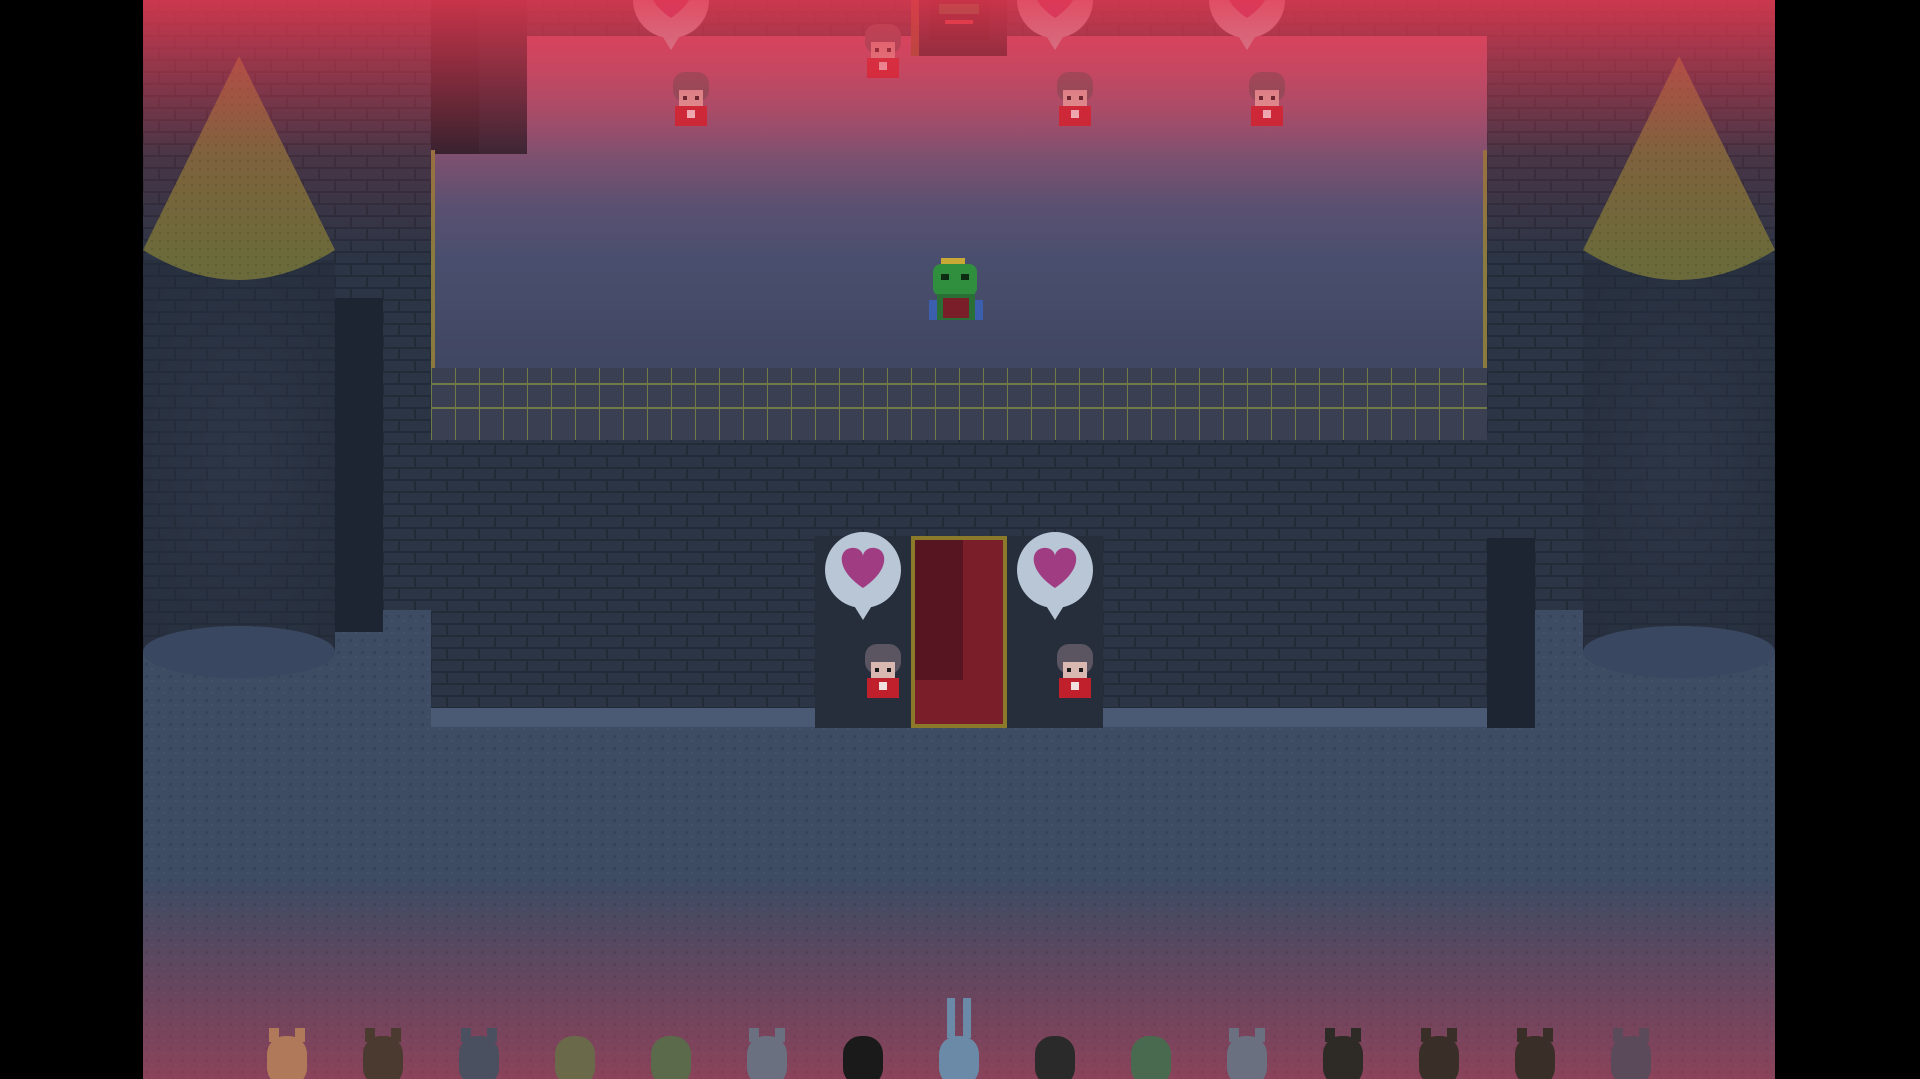 This screenshot has height=1079, width=1920. Describe the element at coordinates (956, 289) in the screenshot. I see `player-character` at that location.